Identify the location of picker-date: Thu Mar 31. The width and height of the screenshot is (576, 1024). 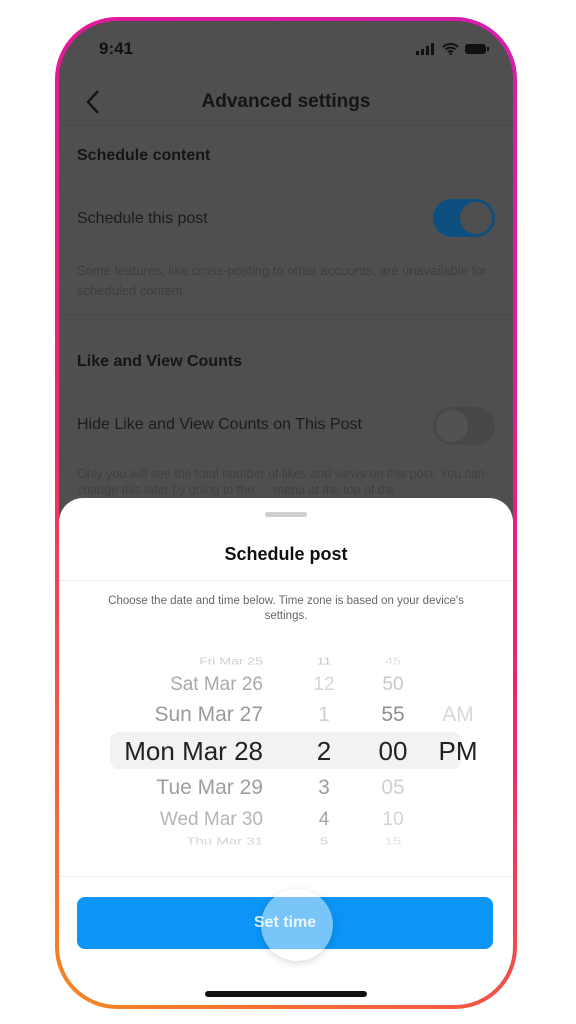
(224, 842).